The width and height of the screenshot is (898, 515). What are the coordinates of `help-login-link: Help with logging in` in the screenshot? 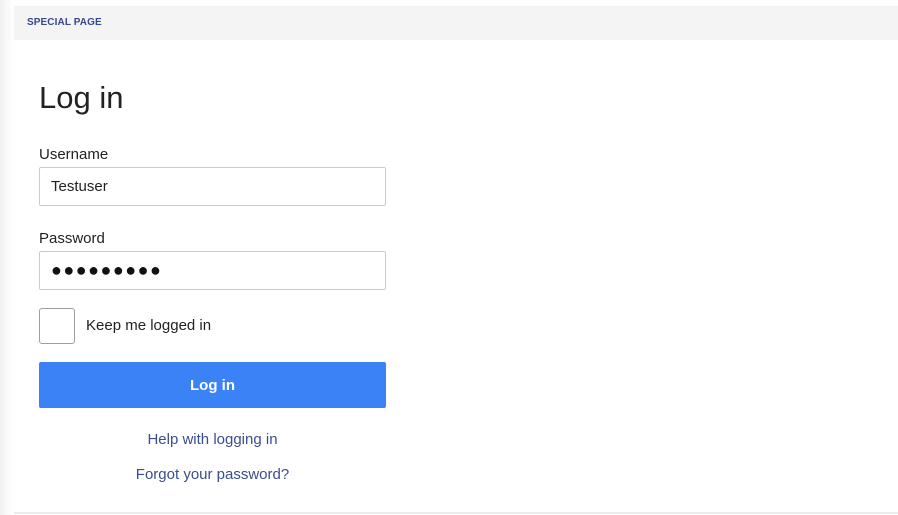 It's located at (212, 439).